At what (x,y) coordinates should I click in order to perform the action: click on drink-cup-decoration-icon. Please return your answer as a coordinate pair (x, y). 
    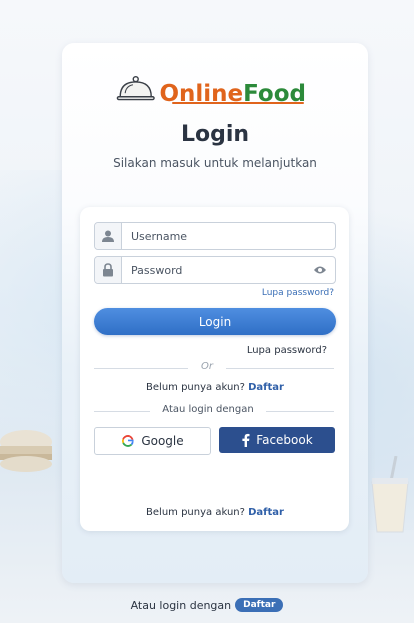
    Looking at the image, I should click on (390, 494).